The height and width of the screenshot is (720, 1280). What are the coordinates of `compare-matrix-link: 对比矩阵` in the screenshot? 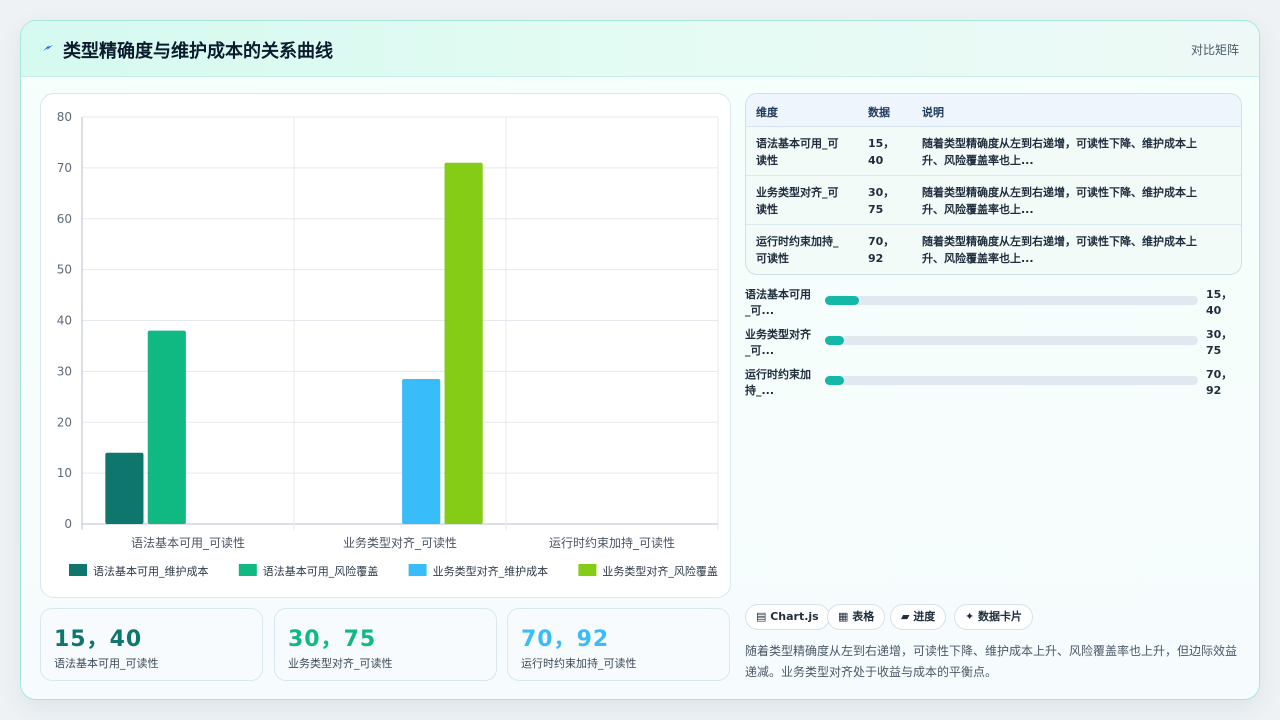 It's located at (1215, 49).